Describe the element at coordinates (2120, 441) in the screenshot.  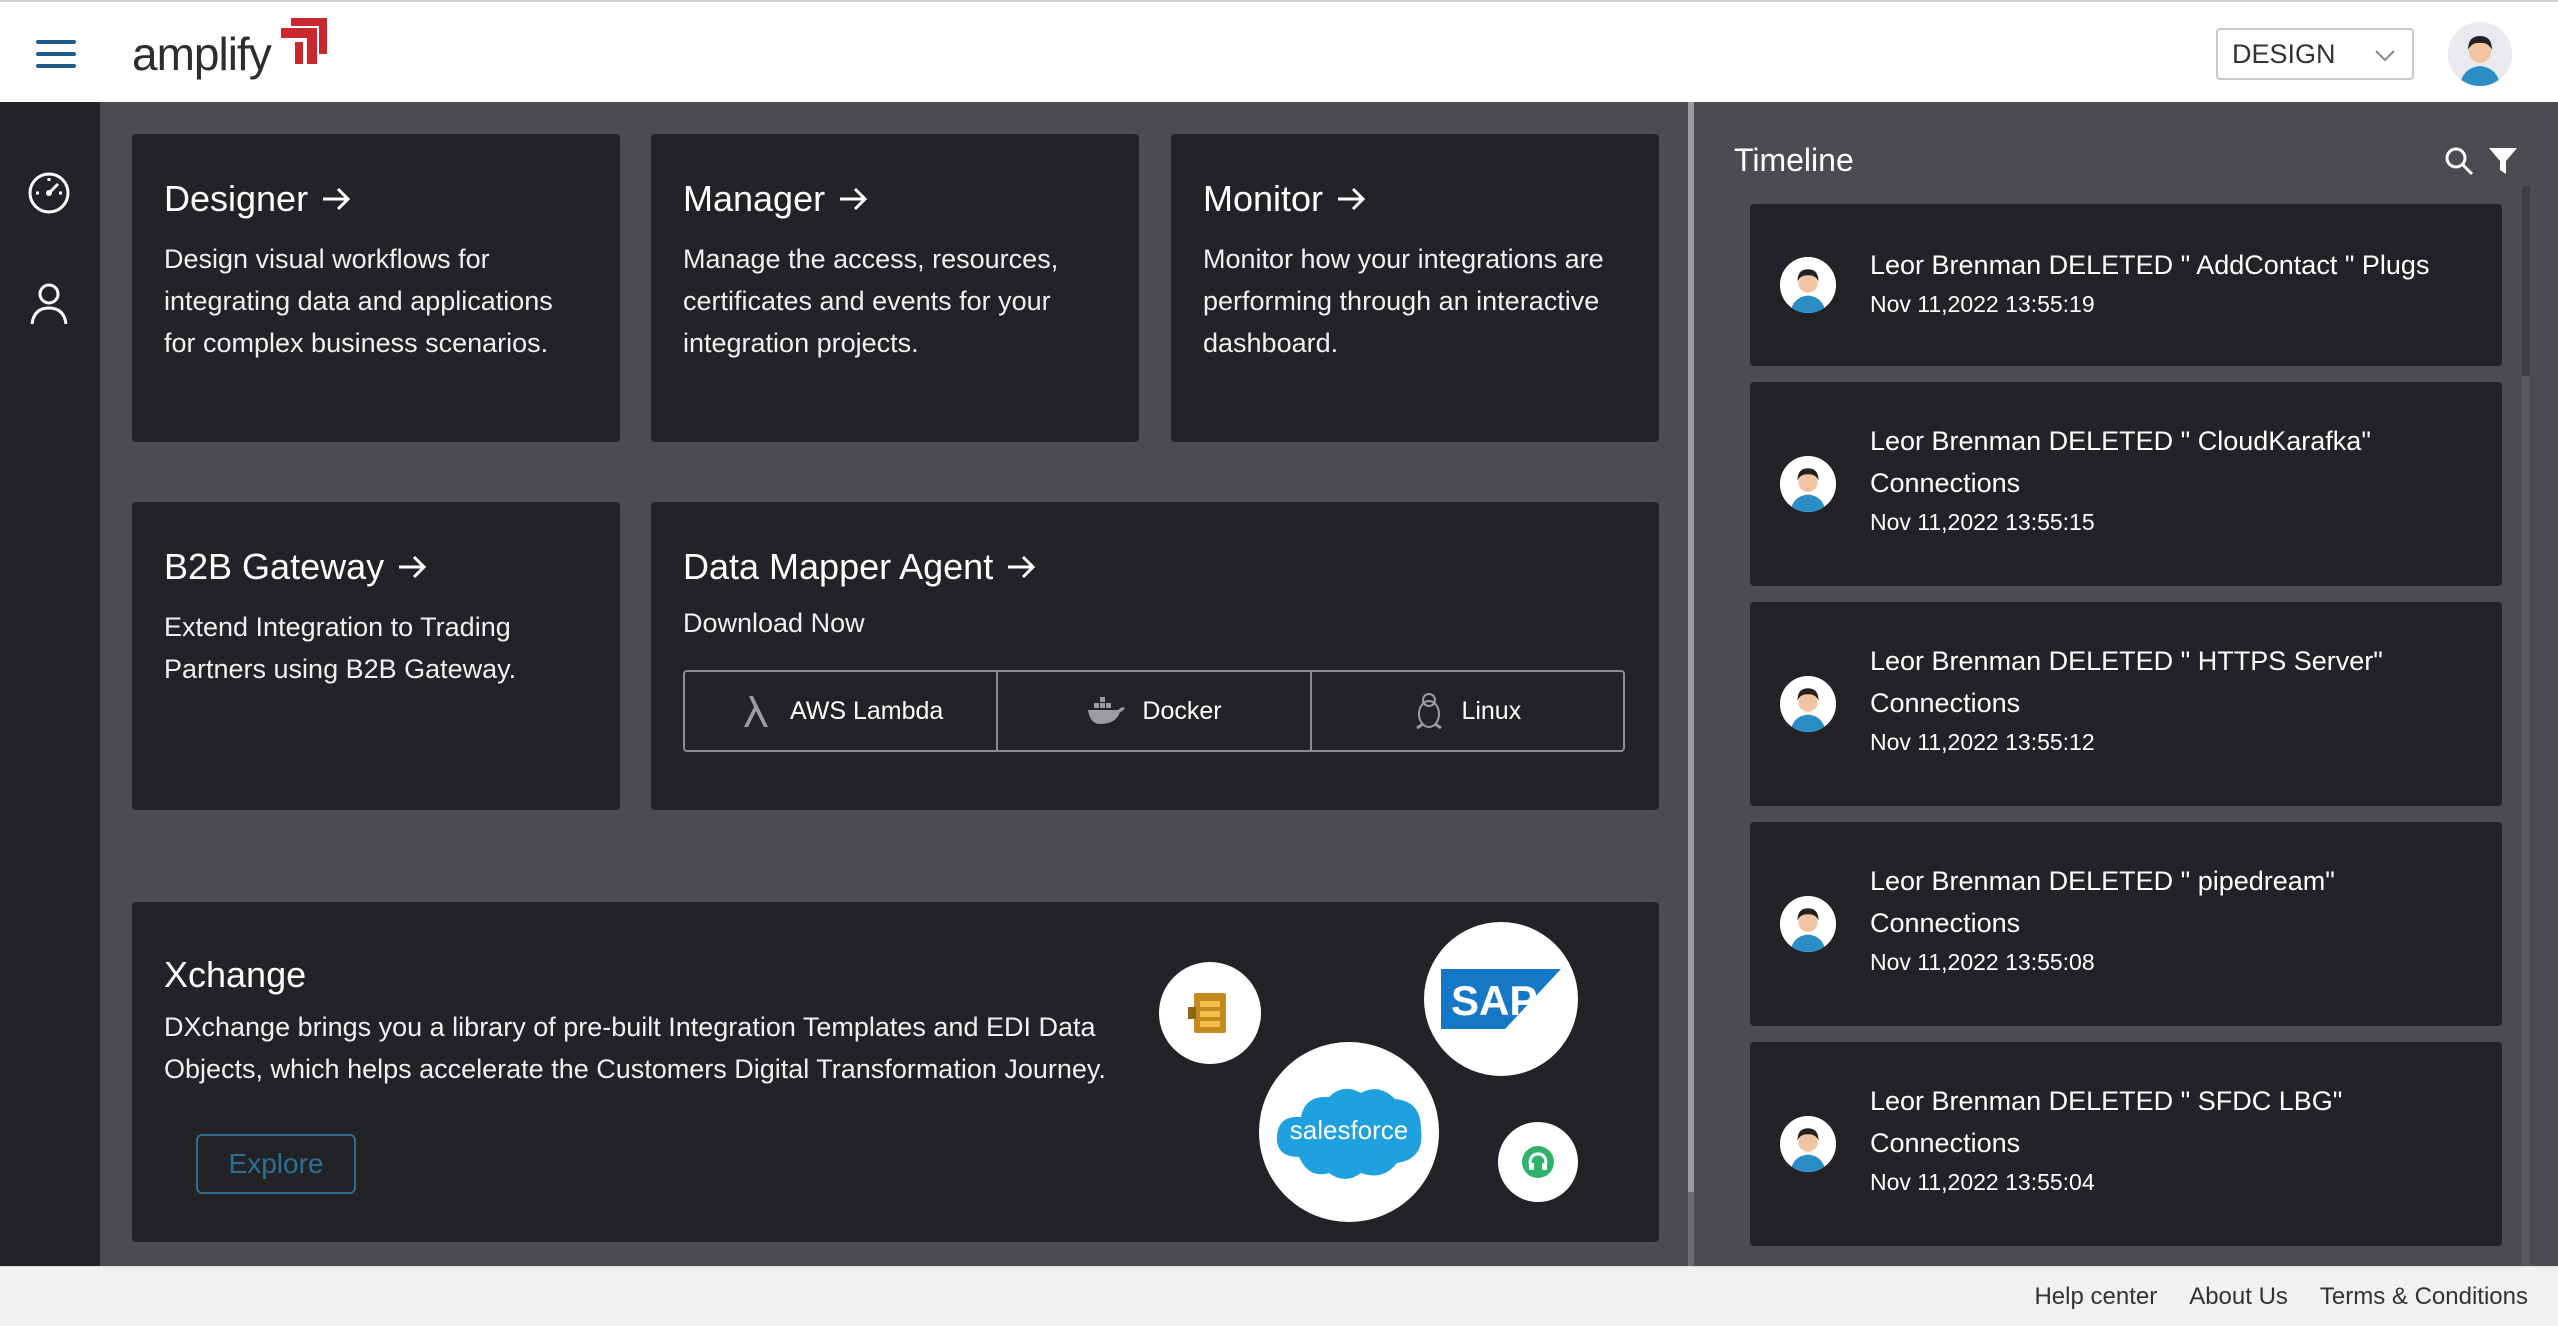
I see `timeline-item-message: Leor Brenman DELETED " CloudKarafka"` at that location.